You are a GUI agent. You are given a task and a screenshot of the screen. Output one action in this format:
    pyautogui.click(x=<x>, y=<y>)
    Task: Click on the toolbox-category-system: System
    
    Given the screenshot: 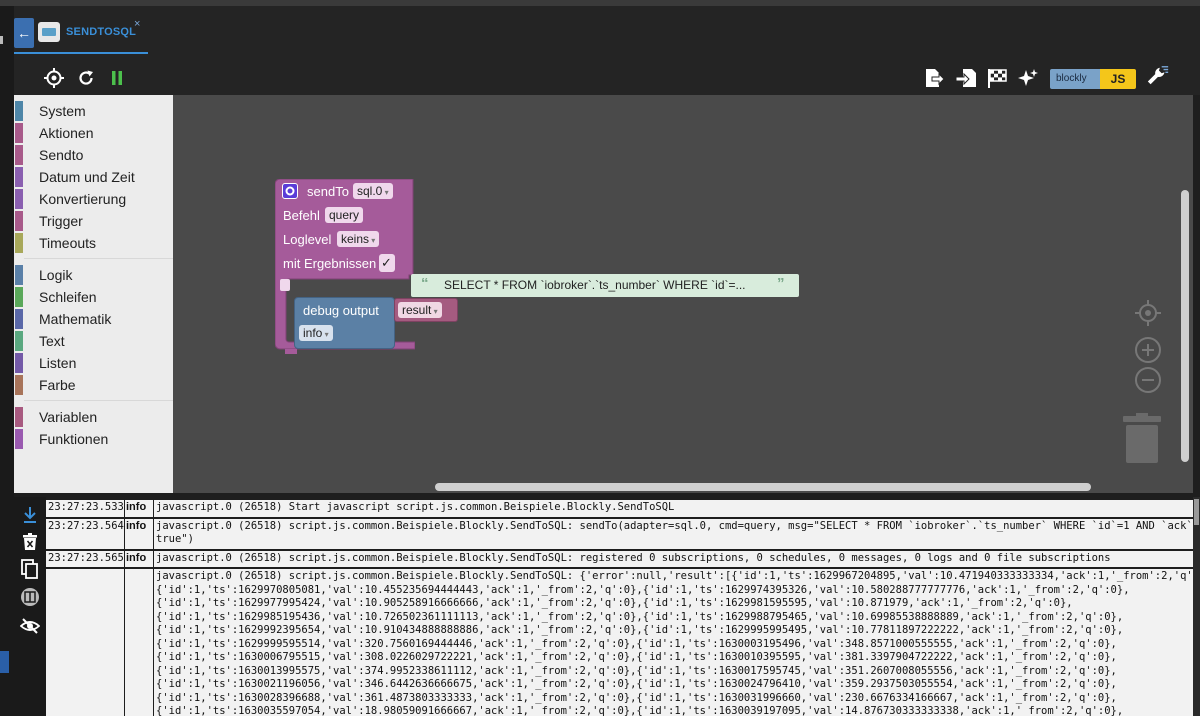 What is the action you would take?
    pyautogui.click(x=93, y=111)
    